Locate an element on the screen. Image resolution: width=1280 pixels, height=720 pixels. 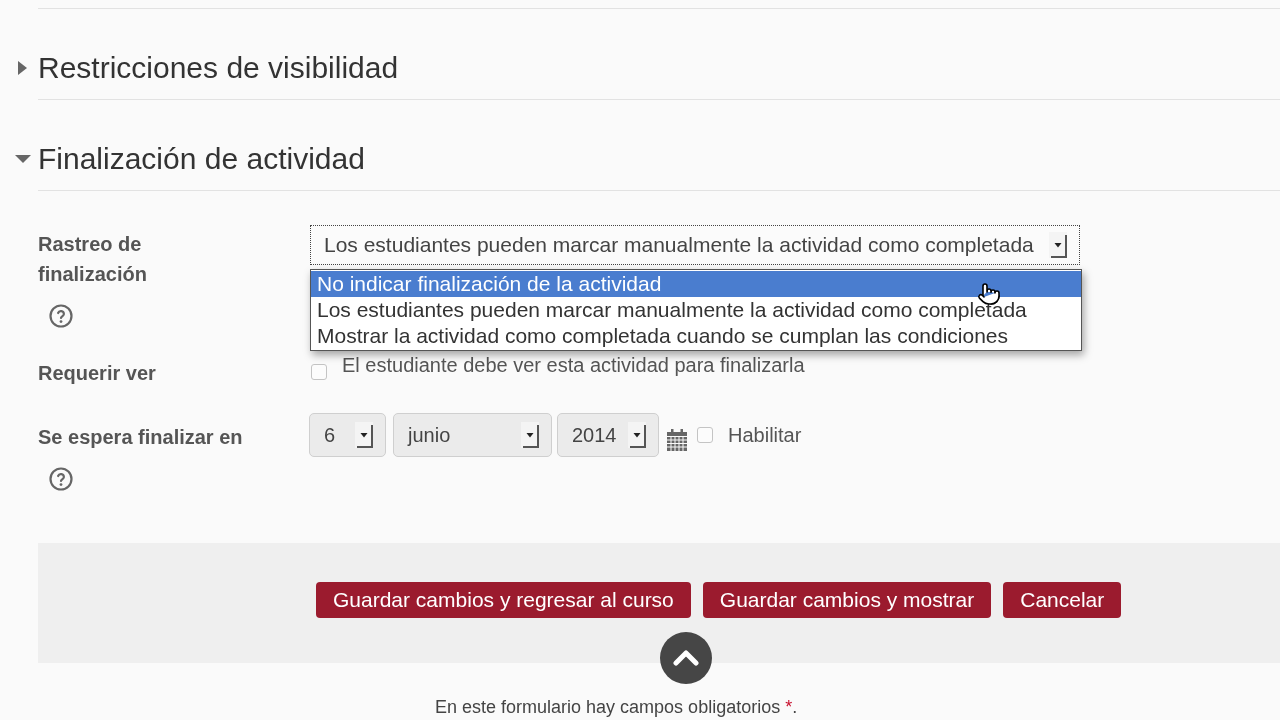
completion-select: Los estudiantes pueden marcar manualmente la actividad como completada is located at coordinates (695, 245).